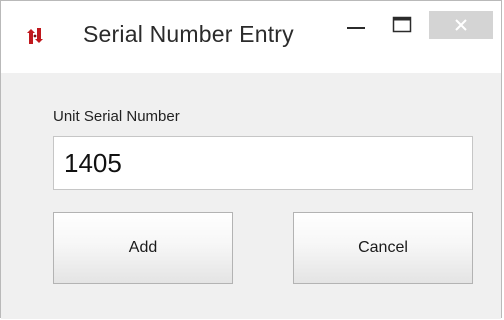  Describe the element at coordinates (188, 34) in the screenshot. I see `window-title: Serial Number Entry` at that location.